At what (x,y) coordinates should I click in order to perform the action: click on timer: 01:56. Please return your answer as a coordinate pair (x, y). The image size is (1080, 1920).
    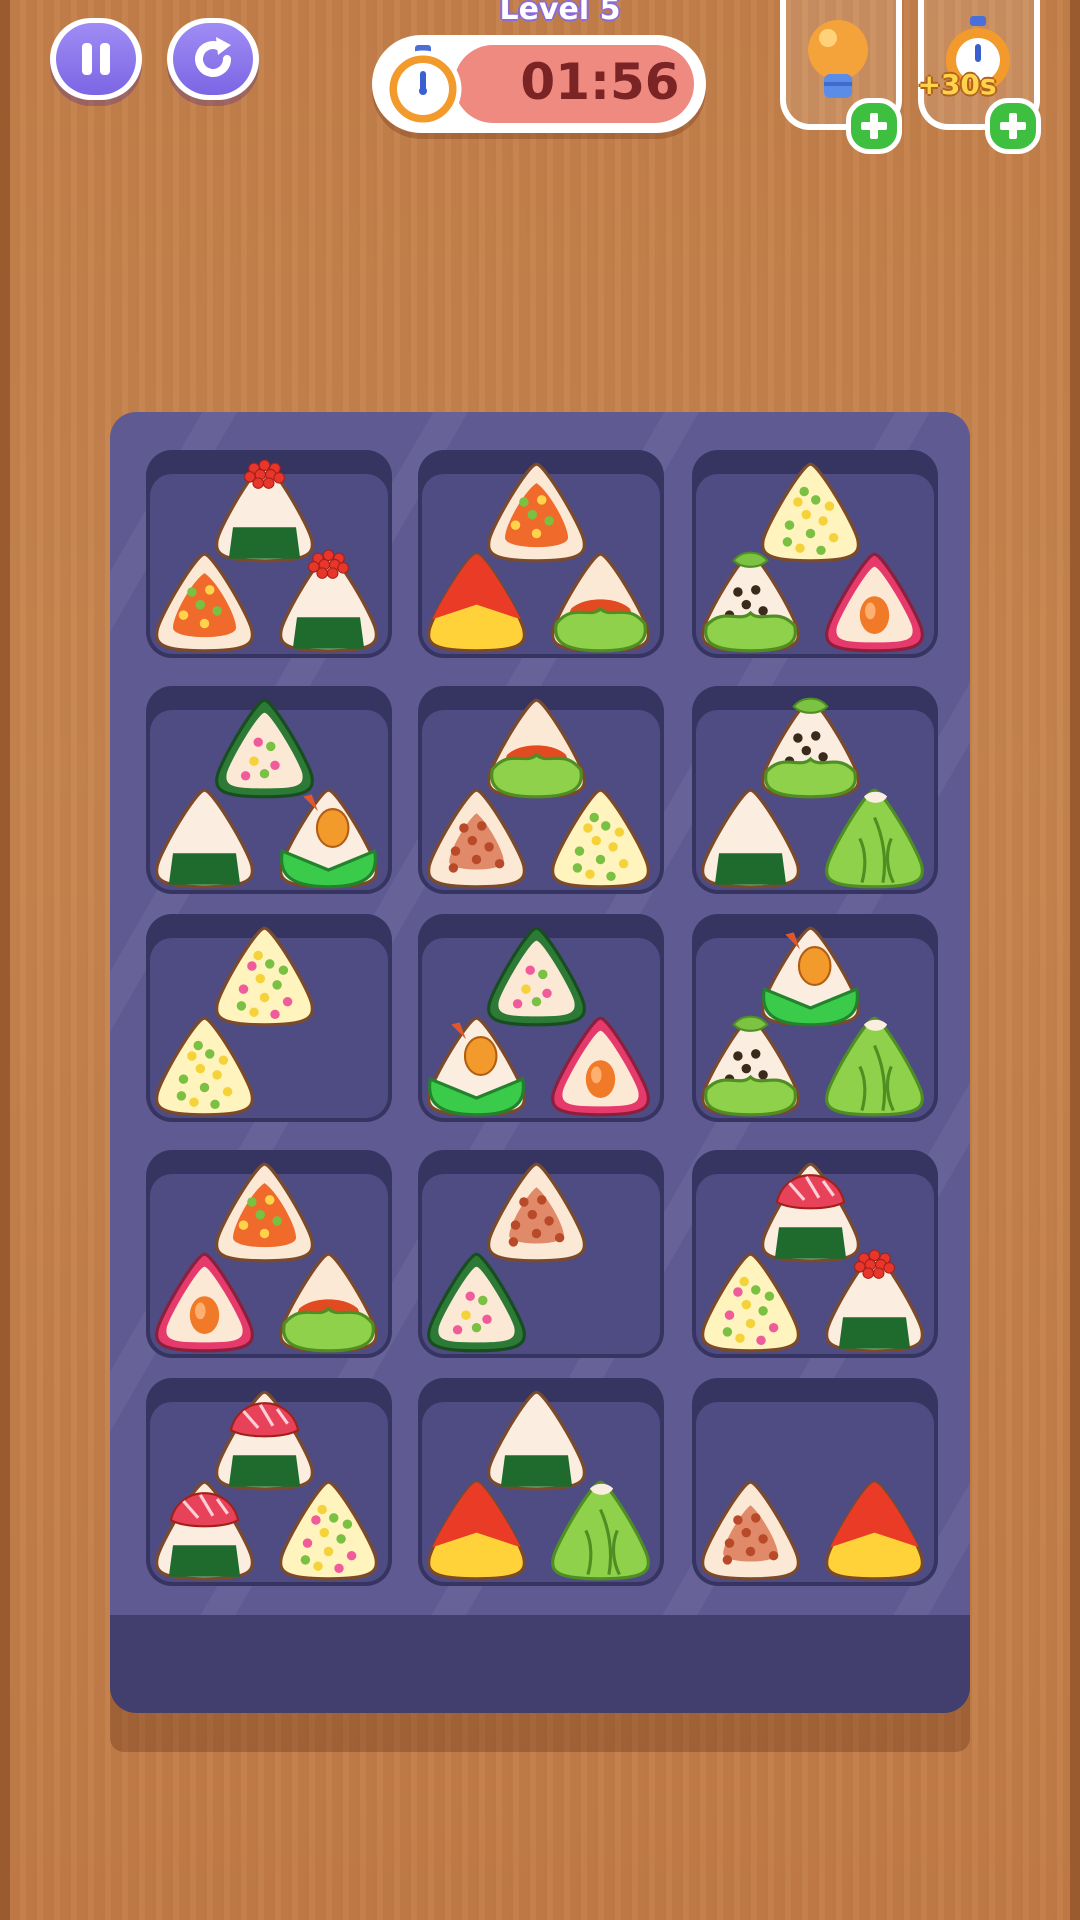
    Looking at the image, I should click on (539, 84).